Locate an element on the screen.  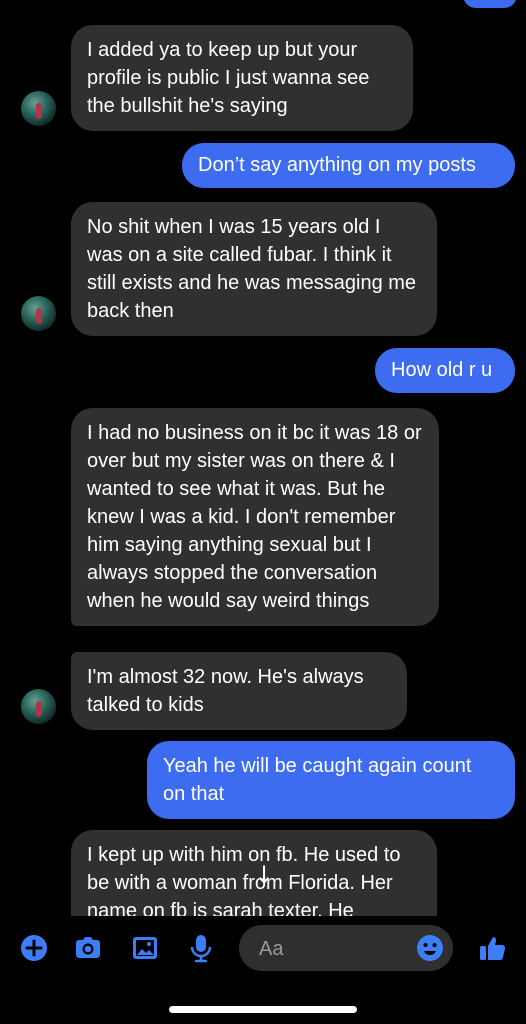
microphone-icon is located at coordinates (201, 948).